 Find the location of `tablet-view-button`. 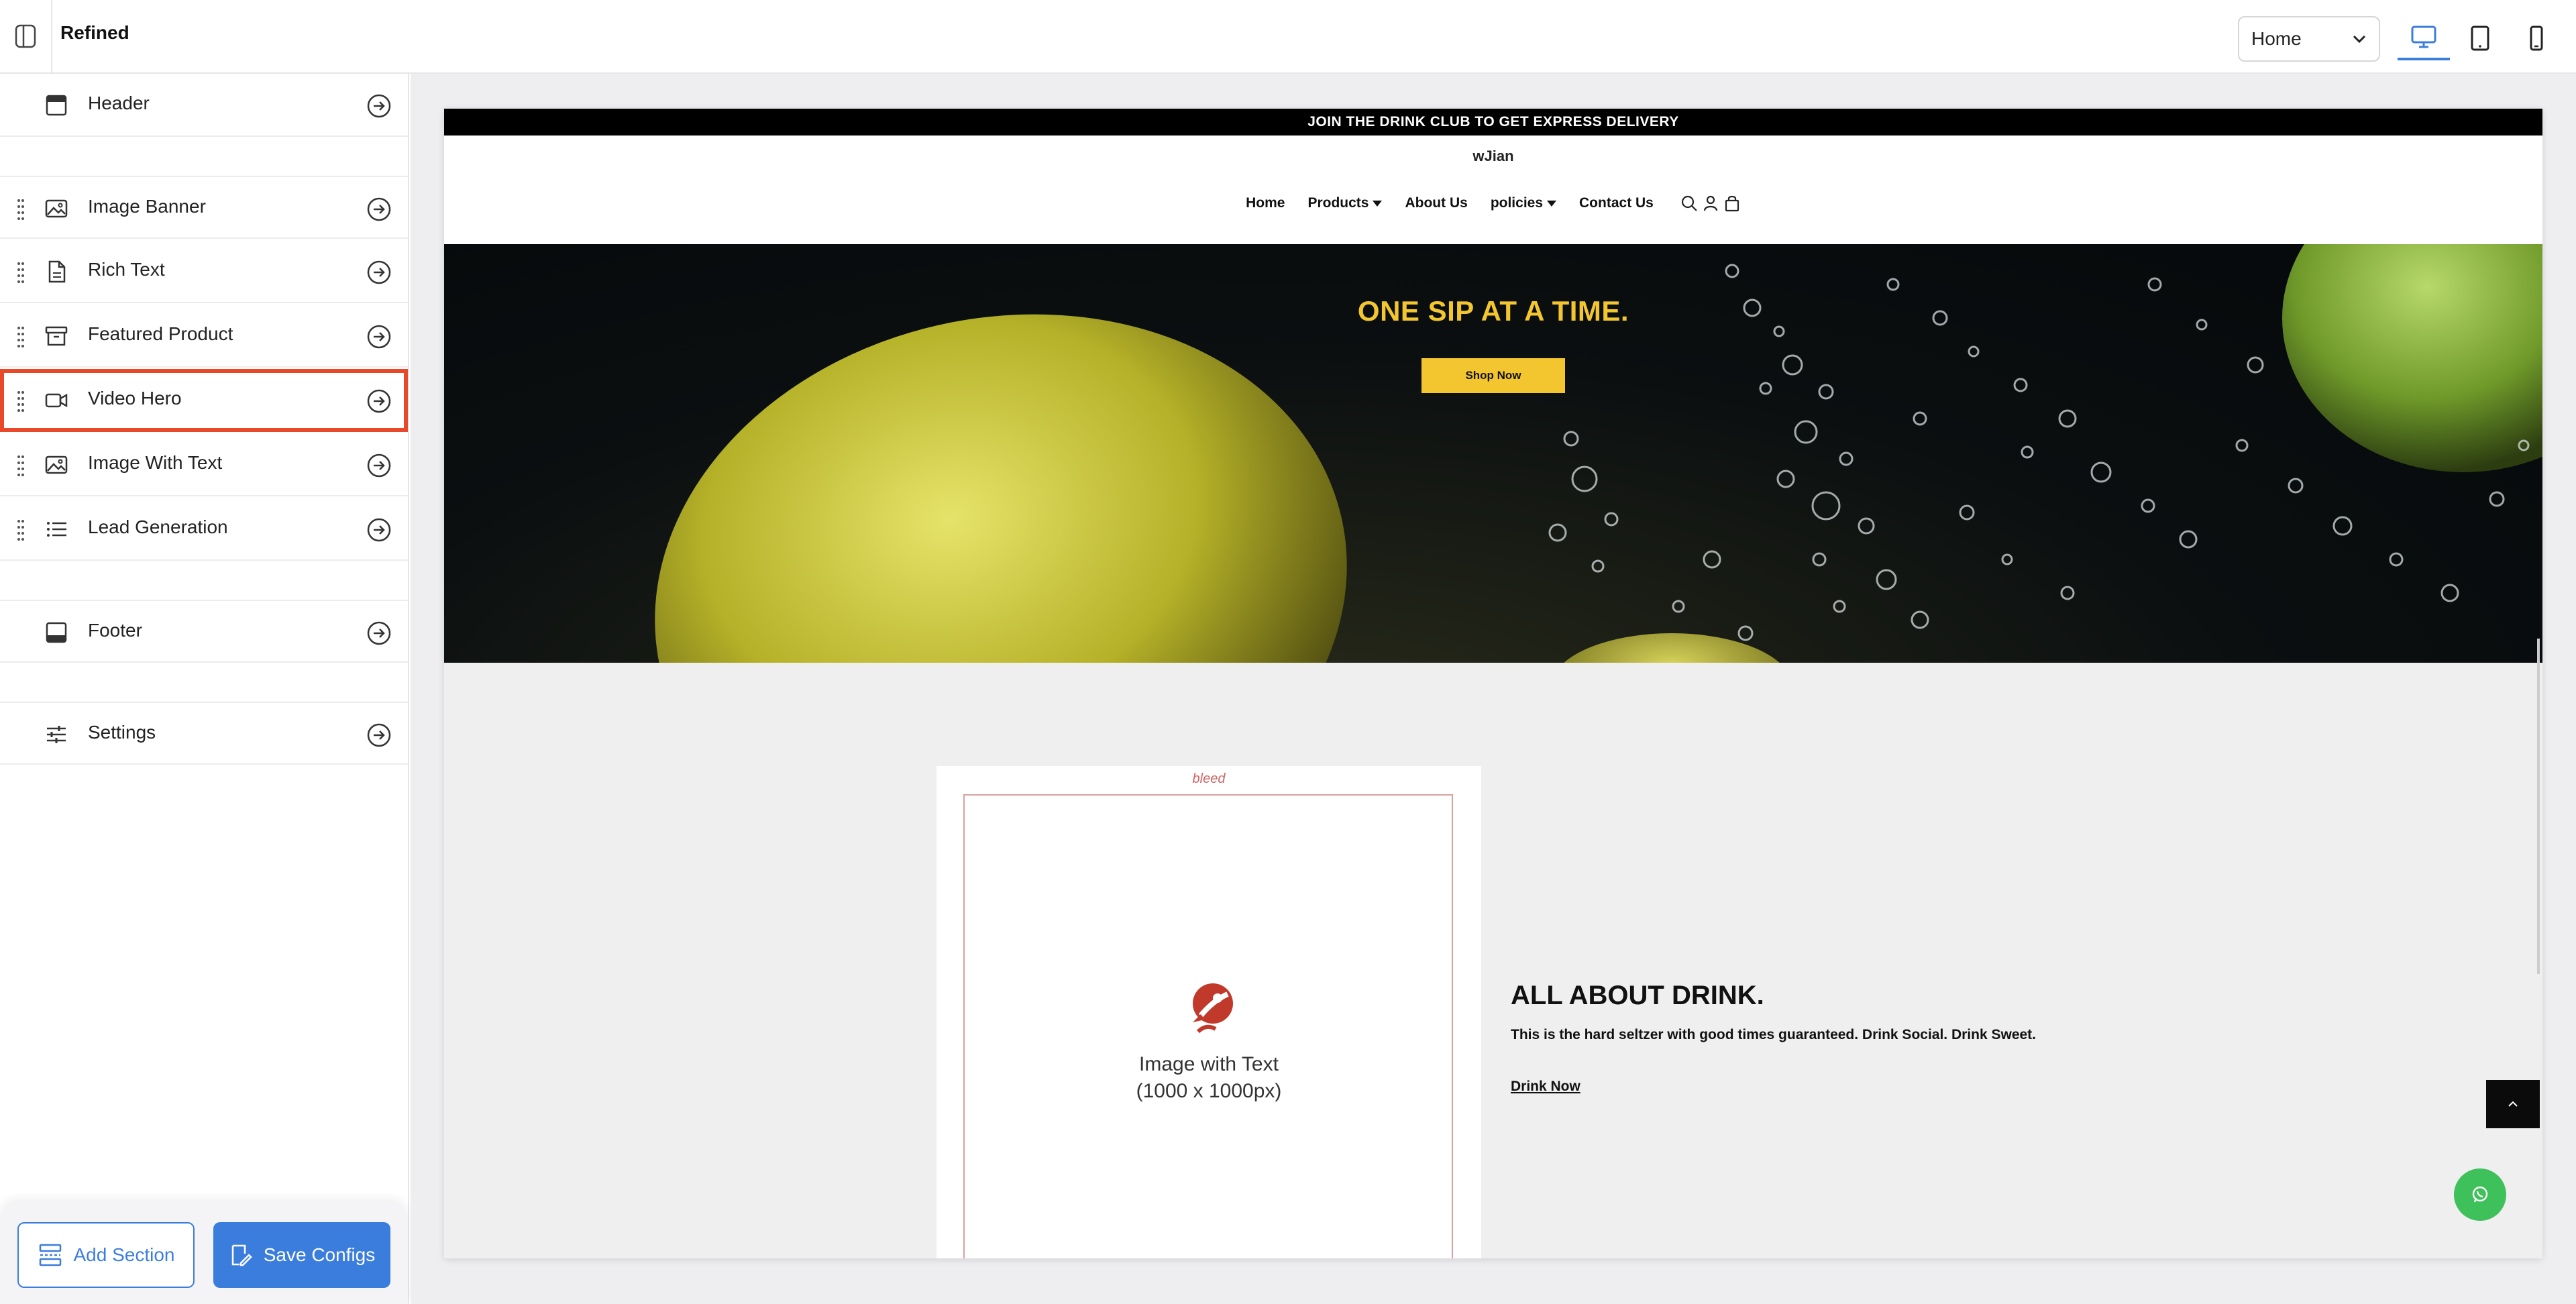

tablet-view-button is located at coordinates (2480, 38).